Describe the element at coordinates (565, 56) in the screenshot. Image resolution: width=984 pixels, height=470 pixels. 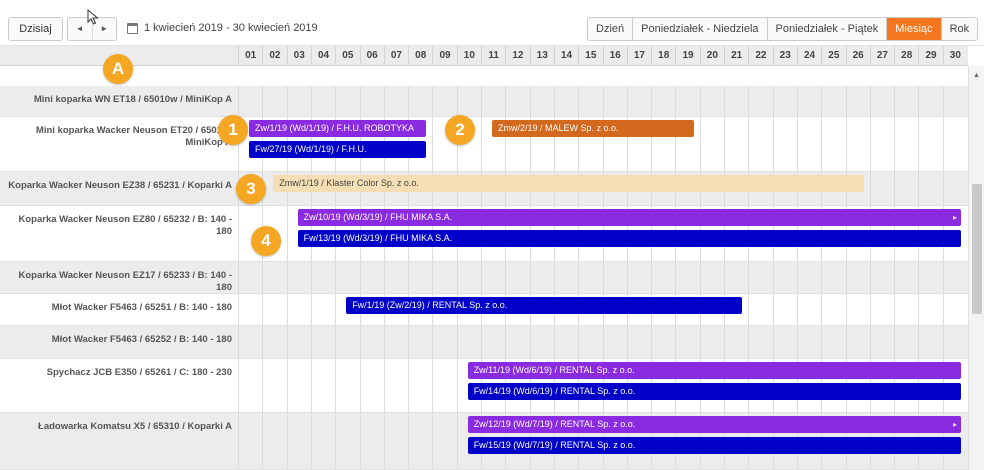
I see `day-column-header: 14` at that location.